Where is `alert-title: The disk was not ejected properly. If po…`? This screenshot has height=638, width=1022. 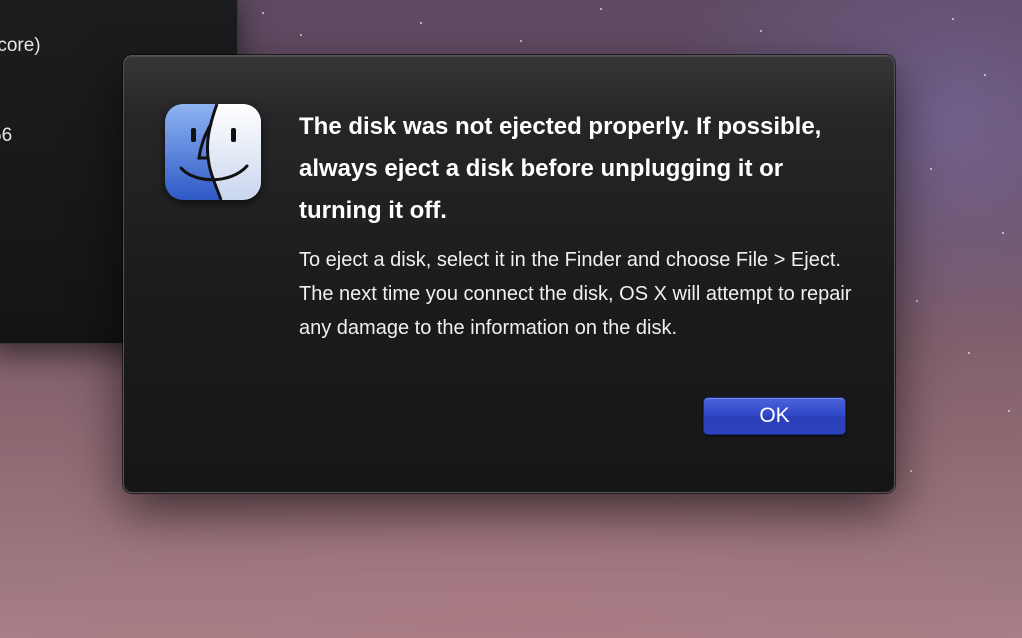
alert-title: The disk was not ejected properly. If po… is located at coordinates (560, 168).